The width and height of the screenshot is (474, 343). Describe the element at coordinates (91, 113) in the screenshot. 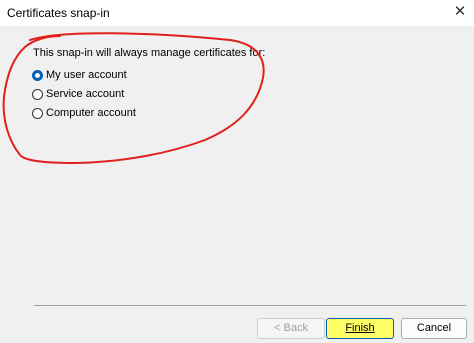

I see `option-label: Computer account` at that location.